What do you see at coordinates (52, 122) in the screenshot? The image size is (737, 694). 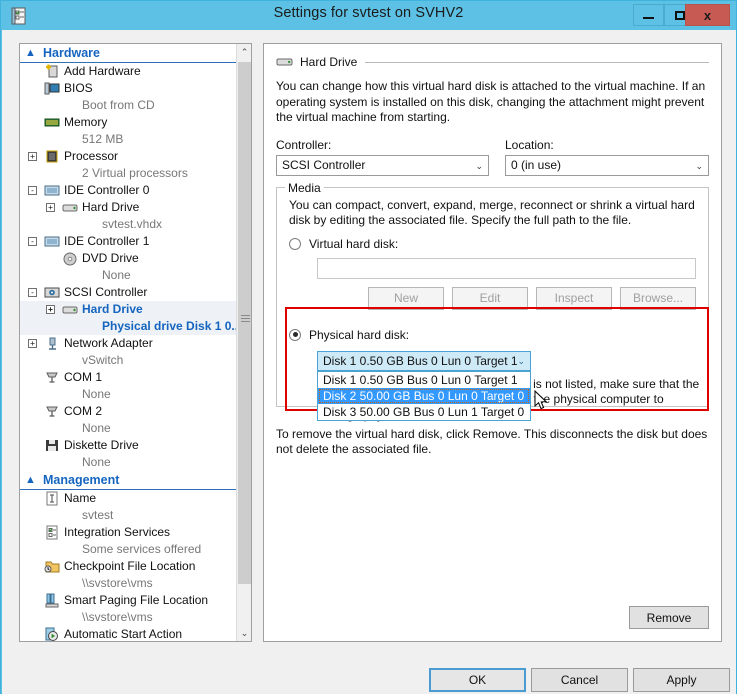 I see `memory-icon` at bounding box center [52, 122].